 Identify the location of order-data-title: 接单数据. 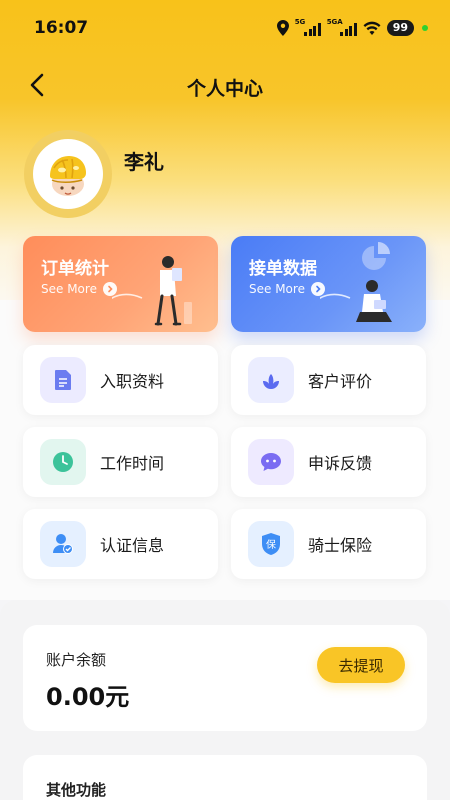
(283, 269).